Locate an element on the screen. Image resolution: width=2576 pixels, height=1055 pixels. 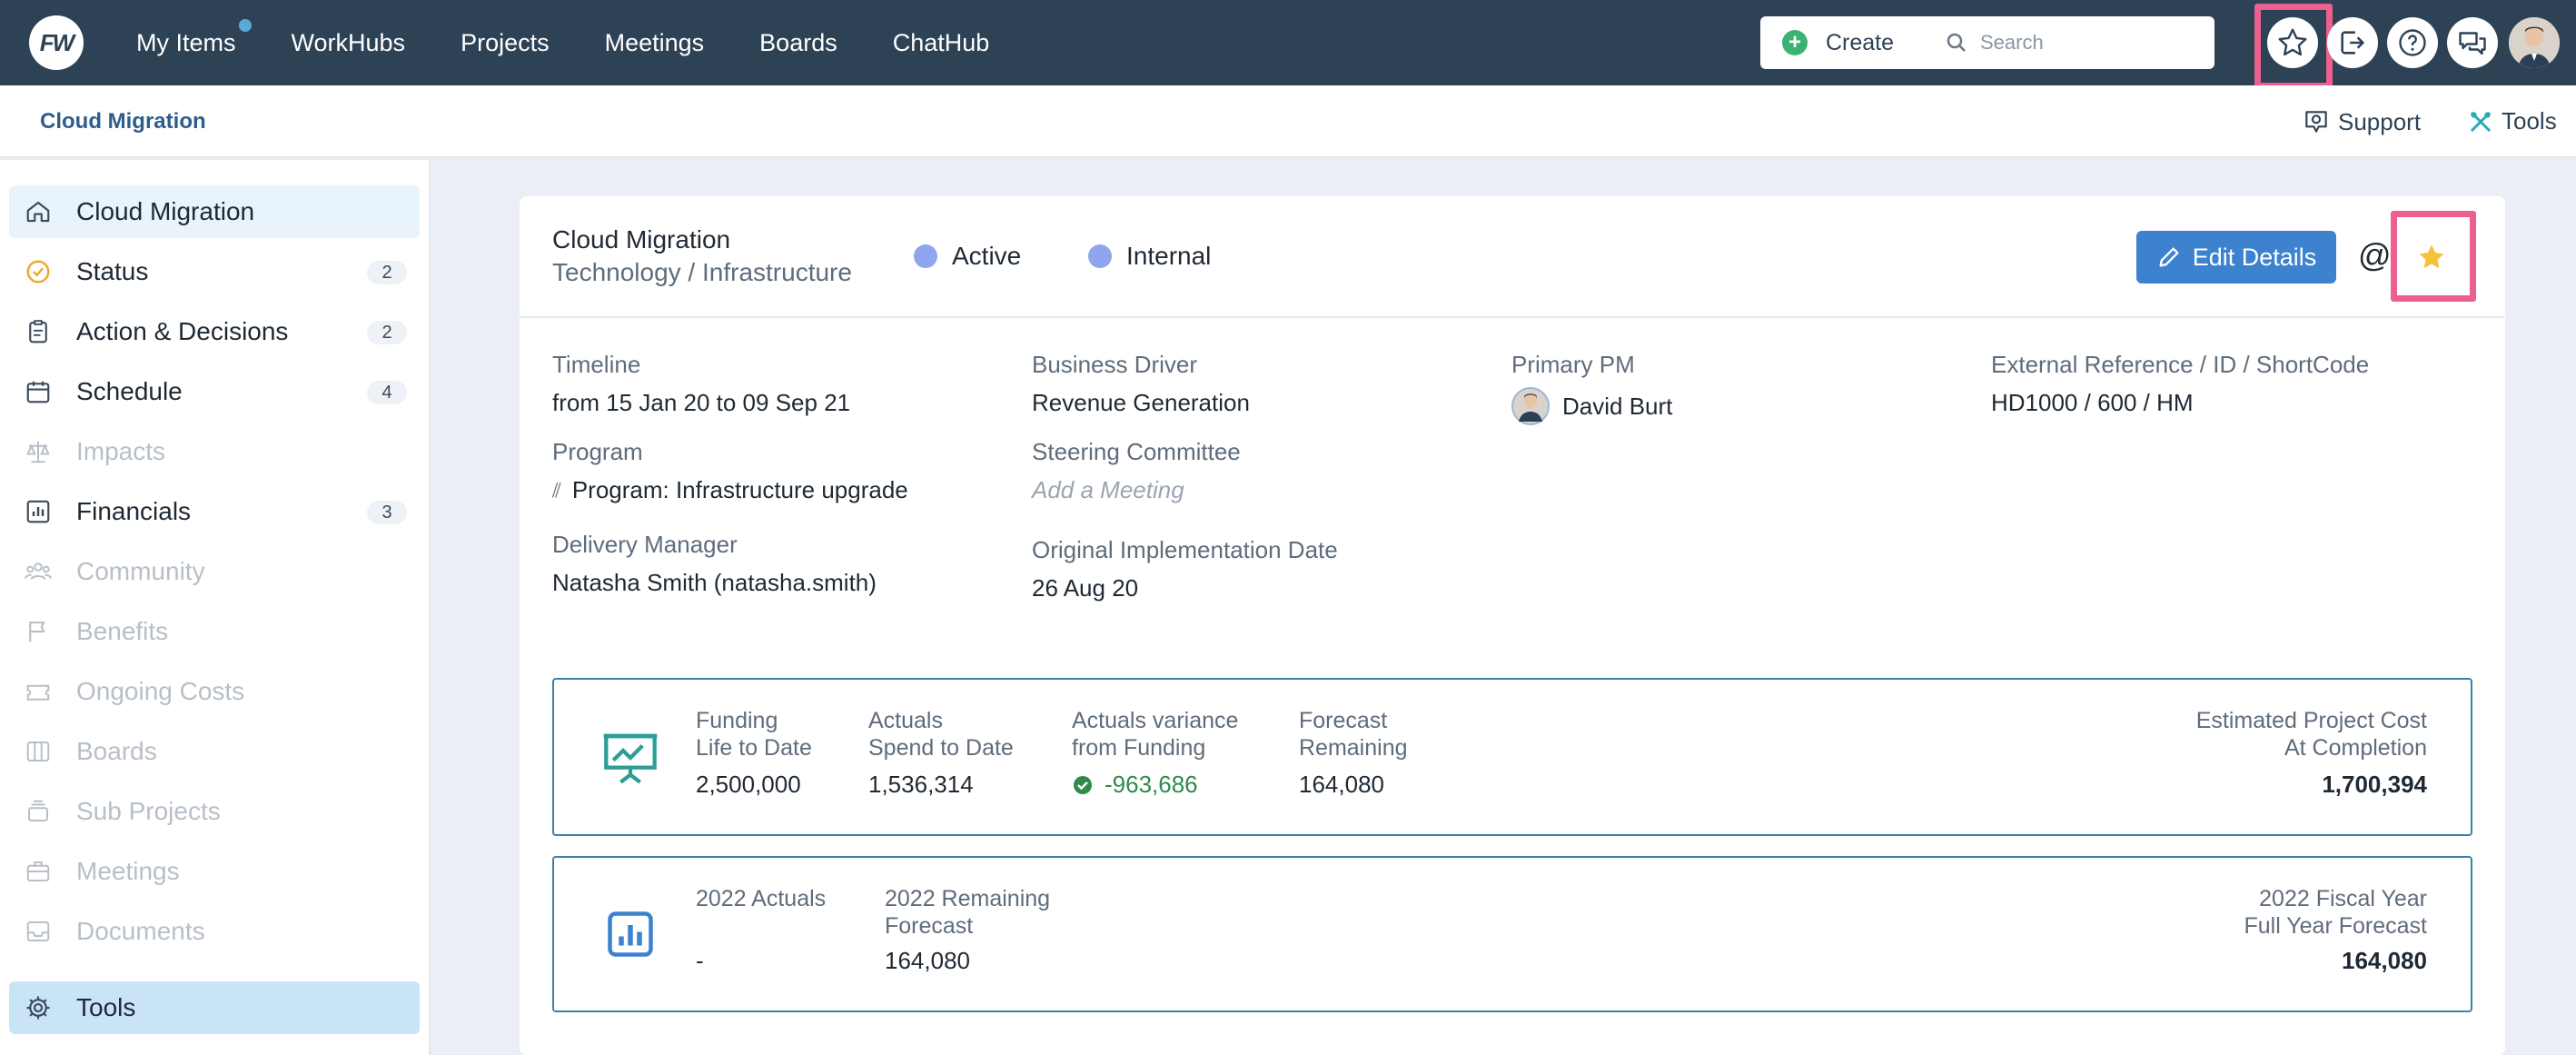
check-circle-icon is located at coordinates (1083, 784).